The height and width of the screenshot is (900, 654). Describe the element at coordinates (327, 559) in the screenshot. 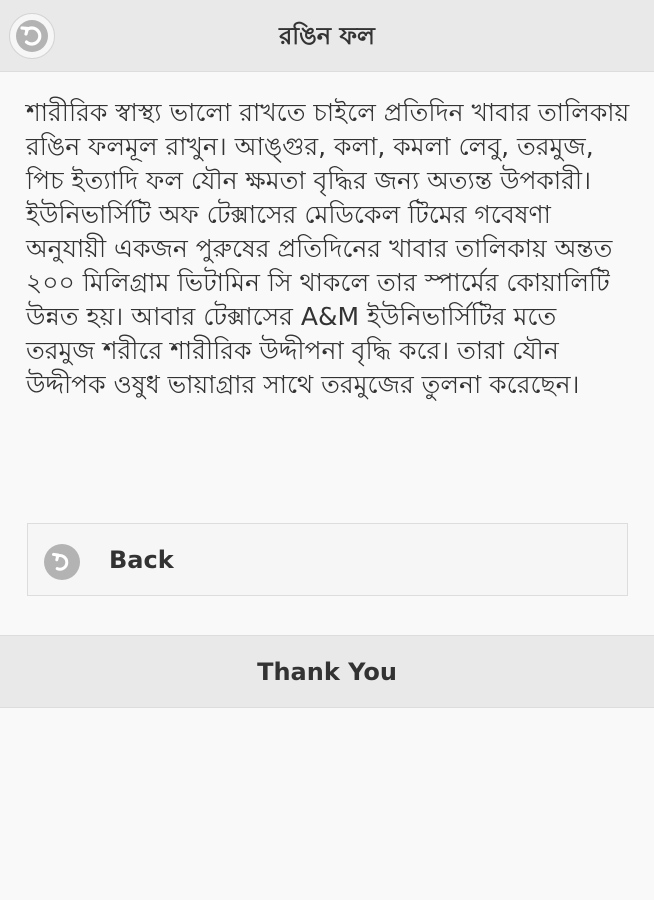

I see `back-button: Back` at that location.